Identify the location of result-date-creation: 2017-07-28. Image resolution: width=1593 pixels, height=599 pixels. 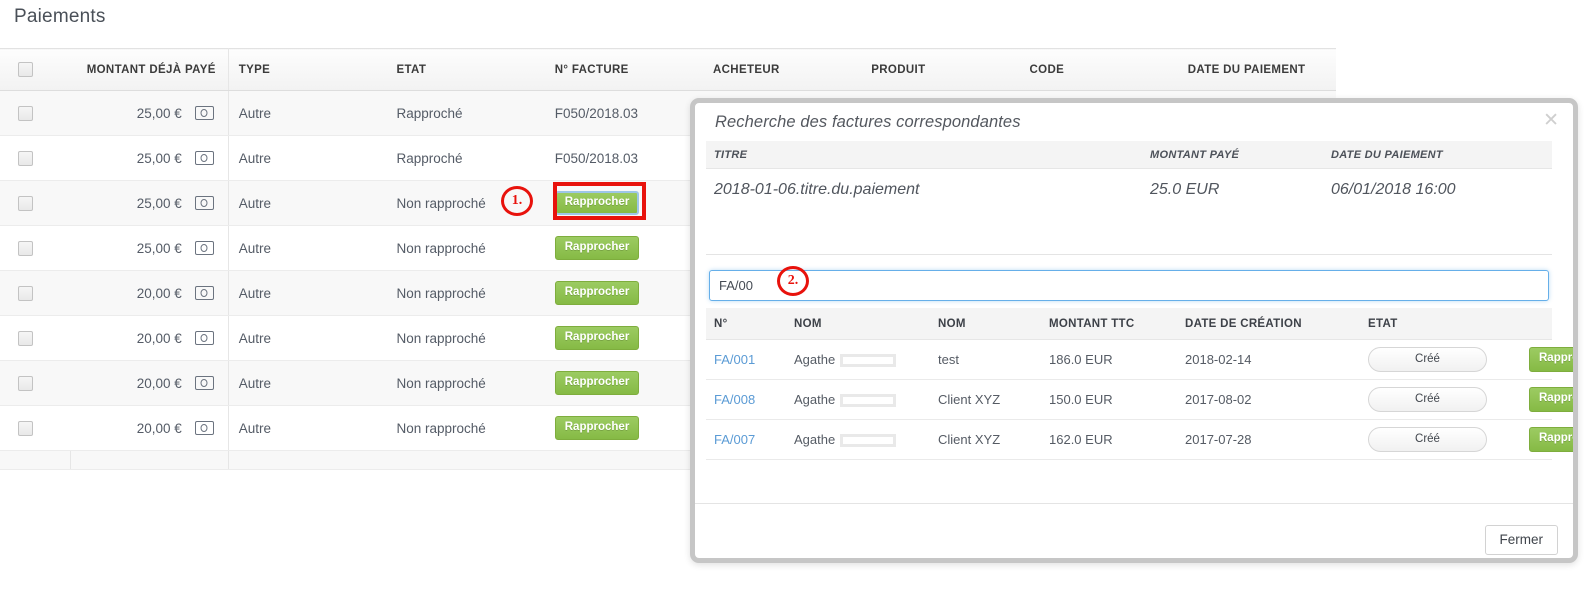
(1268, 439).